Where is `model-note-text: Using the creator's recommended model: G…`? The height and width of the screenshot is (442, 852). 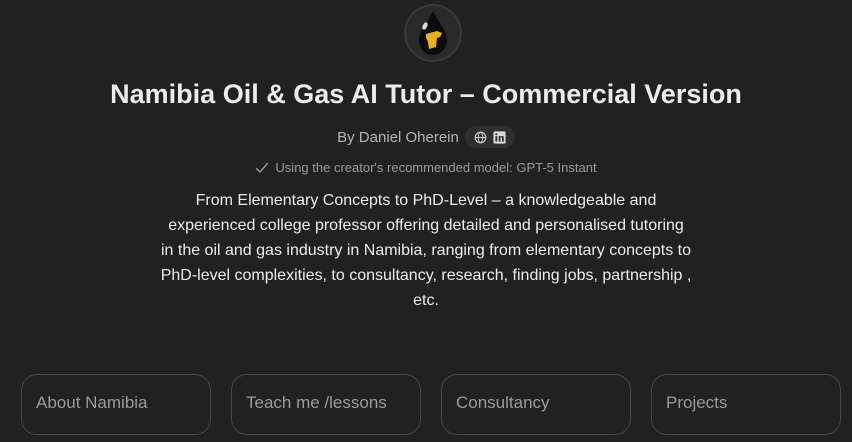 model-note-text: Using the creator's recommended model: G… is located at coordinates (436, 167).